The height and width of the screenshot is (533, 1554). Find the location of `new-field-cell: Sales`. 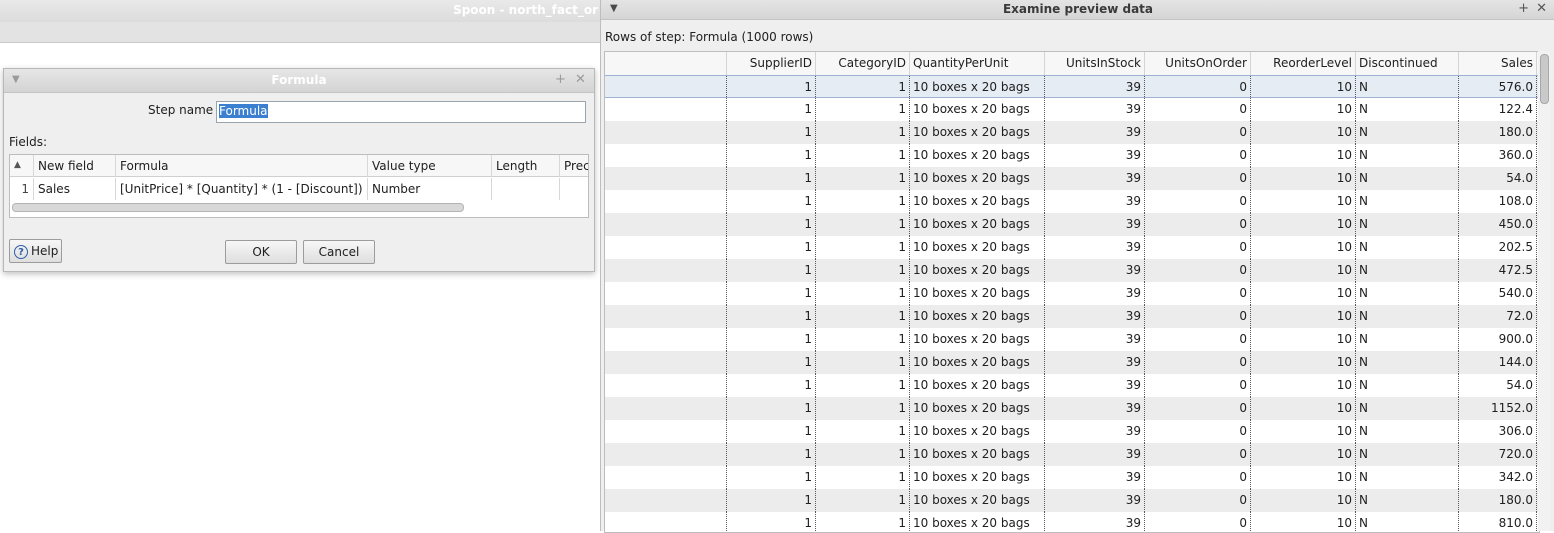

new-field-cell: Sales is located at coordinates (75, 189).